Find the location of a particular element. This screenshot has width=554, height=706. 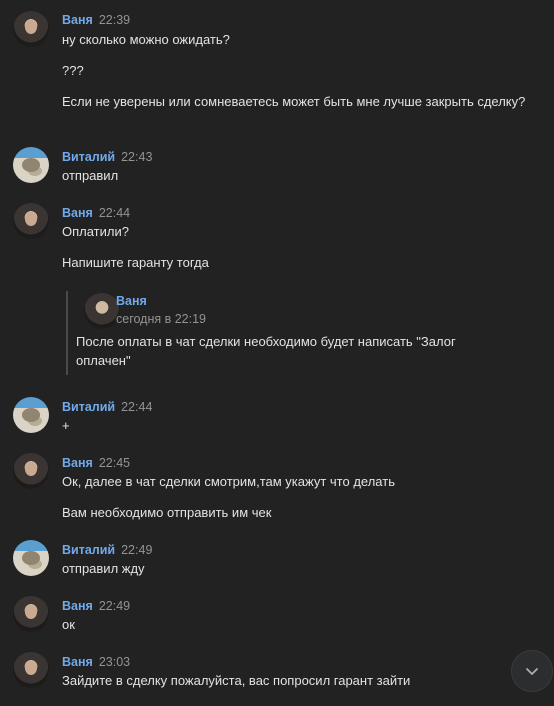

message-header: Ваня 23:03 is located at coordinates (96, 662).